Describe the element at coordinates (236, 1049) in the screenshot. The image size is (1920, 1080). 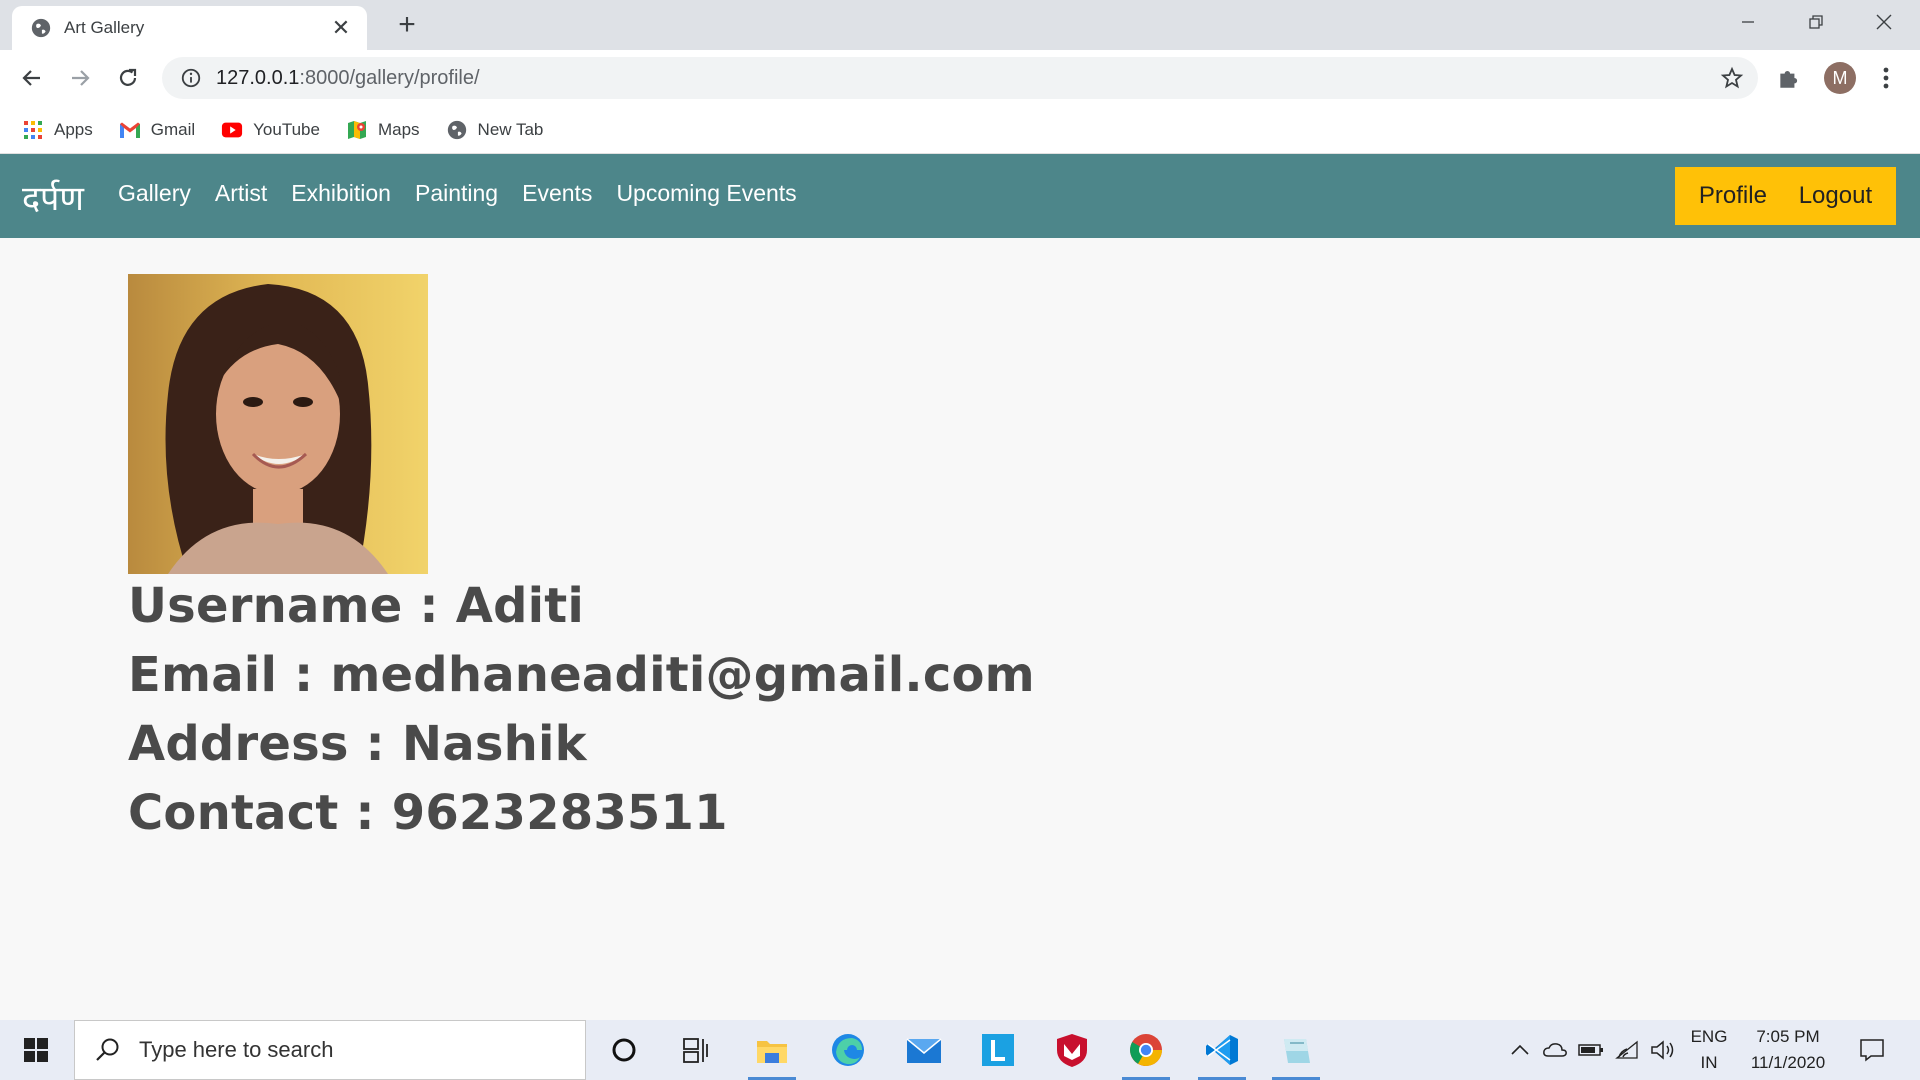
I see `search-placeholder: Type here to search` at that location.